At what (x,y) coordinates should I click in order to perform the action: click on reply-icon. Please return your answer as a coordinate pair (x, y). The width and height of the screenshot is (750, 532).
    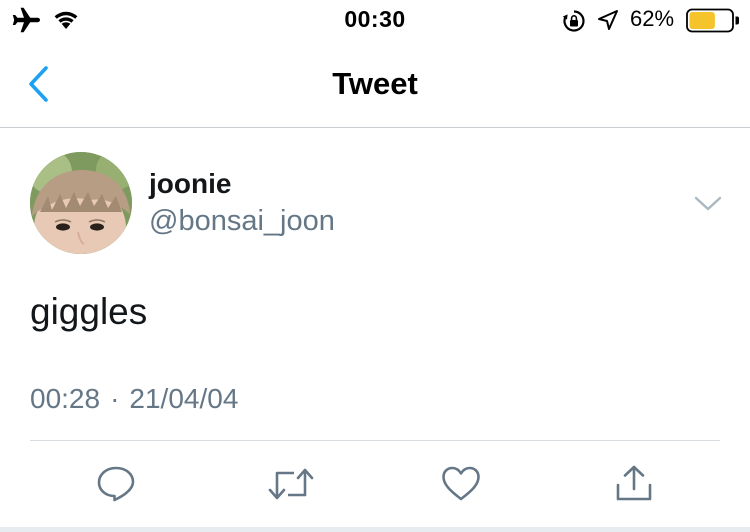
    Looking at the image, I should click on (116, 484).